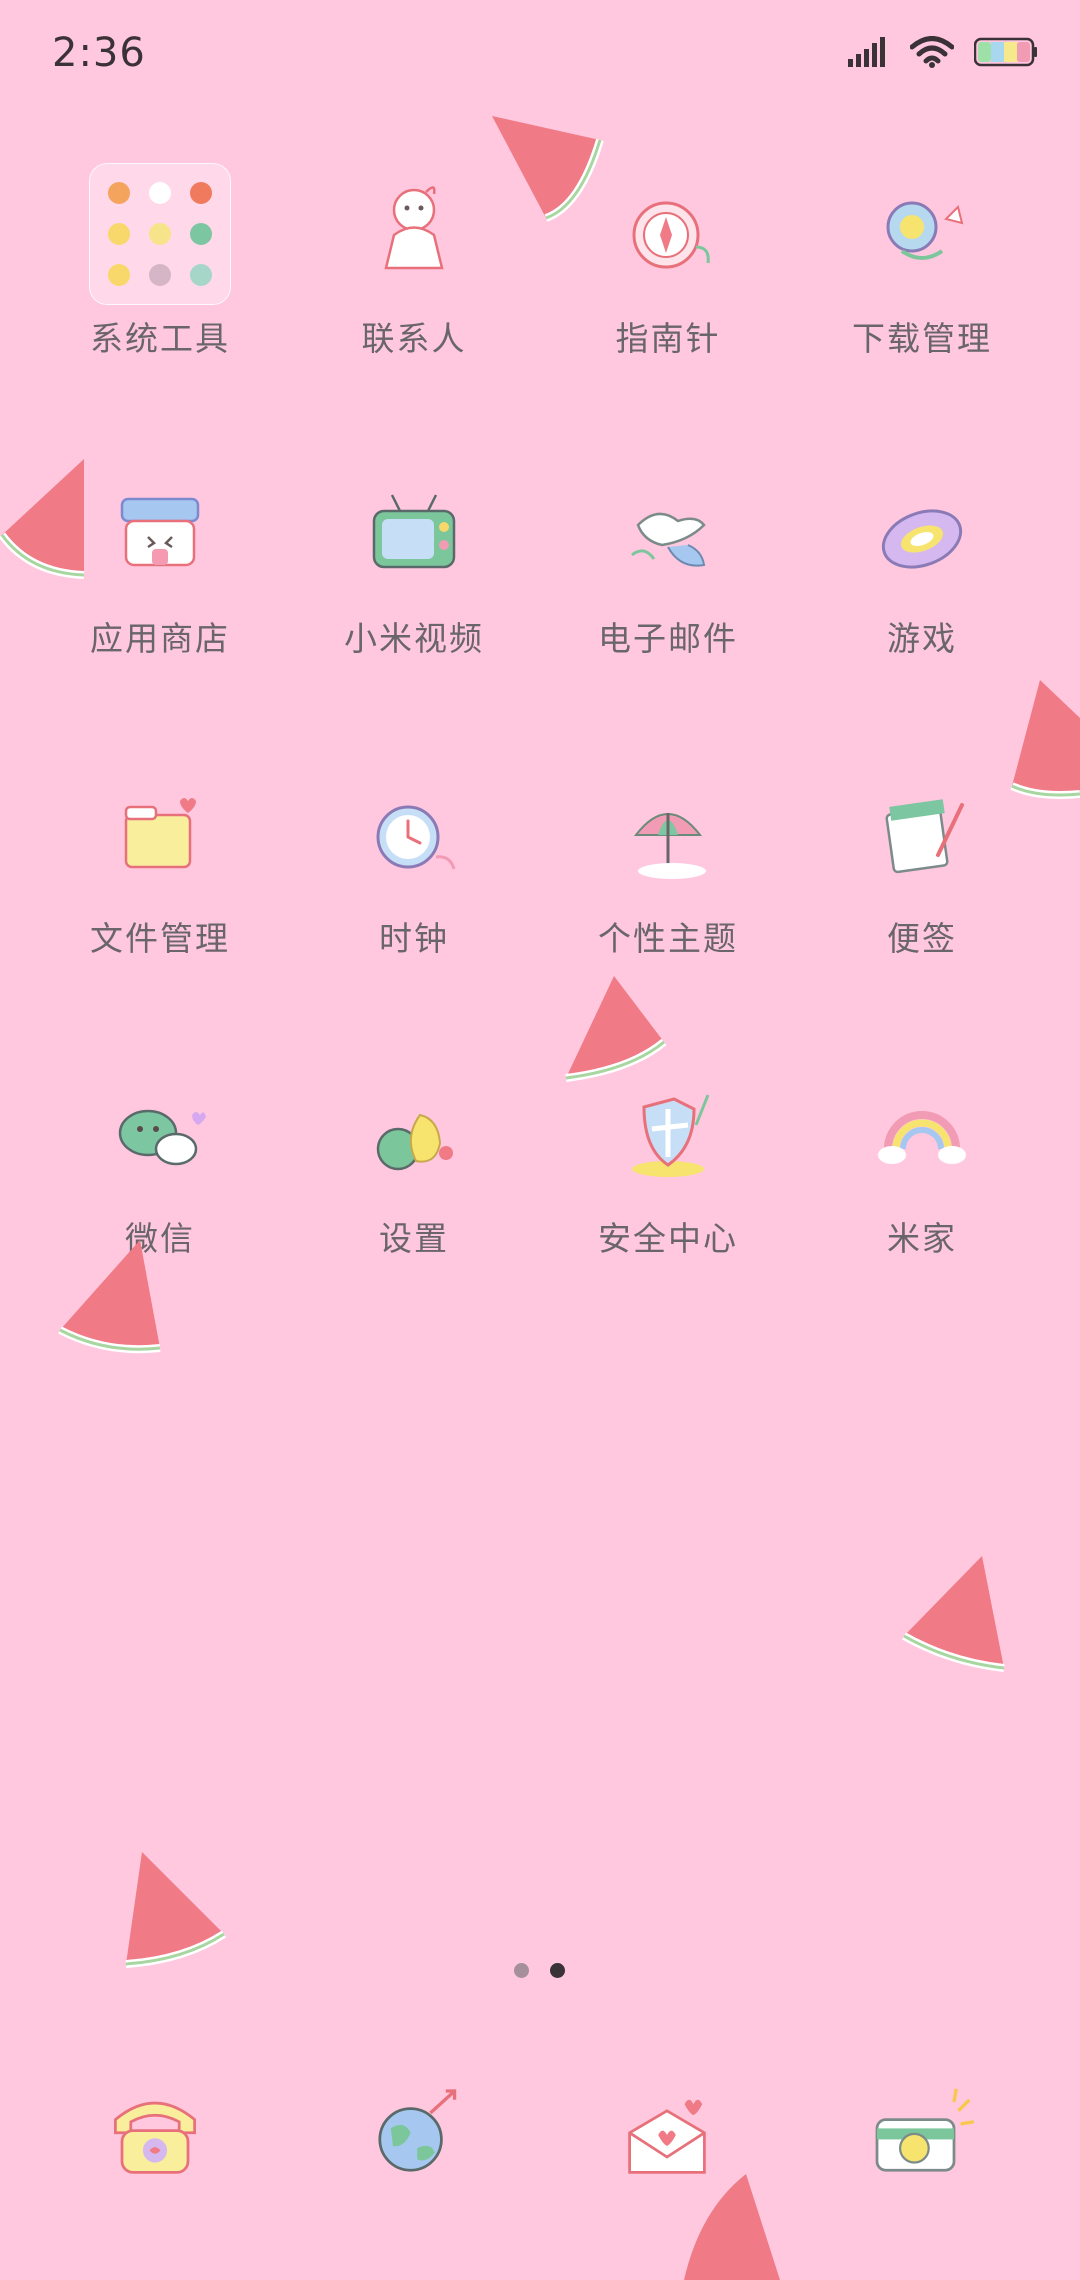  I want to click on video-icon, so click(414, 531).